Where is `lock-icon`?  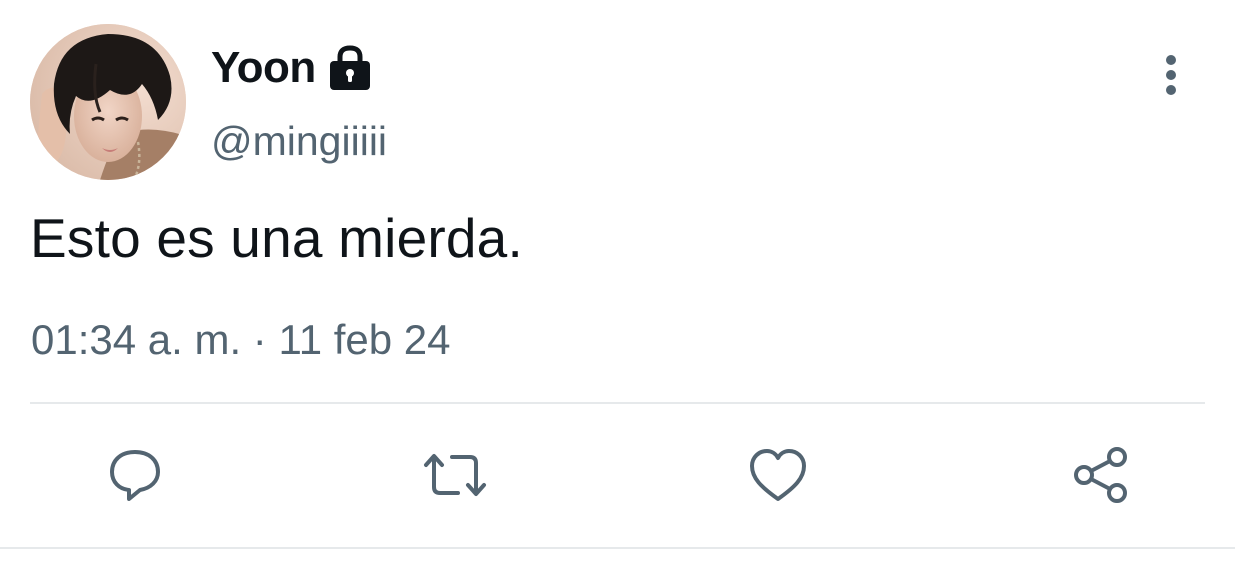
lock-icon is located at coordinates (350, 68).